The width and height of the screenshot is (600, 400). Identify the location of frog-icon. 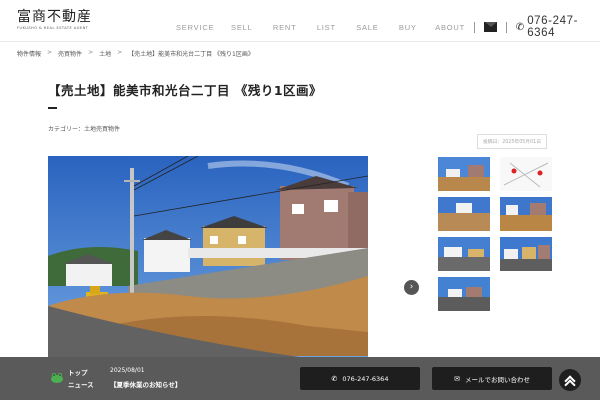
(57, 378).